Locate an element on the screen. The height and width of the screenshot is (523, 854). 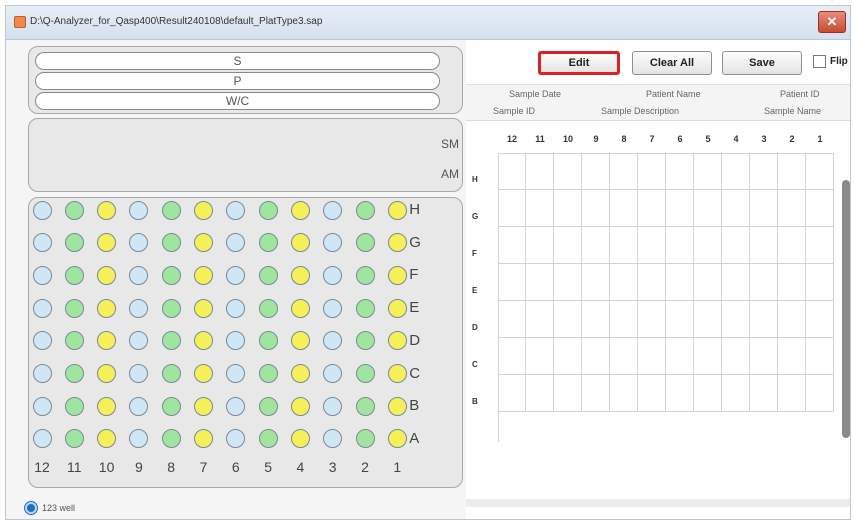
grid-cell-F8 is located at coordinates (624, 245).